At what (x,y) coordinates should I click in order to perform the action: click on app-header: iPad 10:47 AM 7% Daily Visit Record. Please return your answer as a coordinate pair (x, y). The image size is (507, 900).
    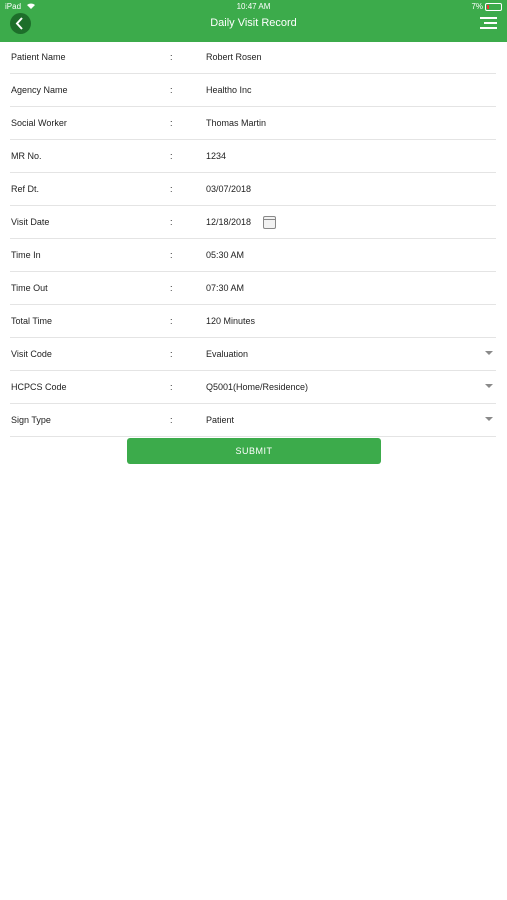
    Looking at the image, I should click on (253, 21).